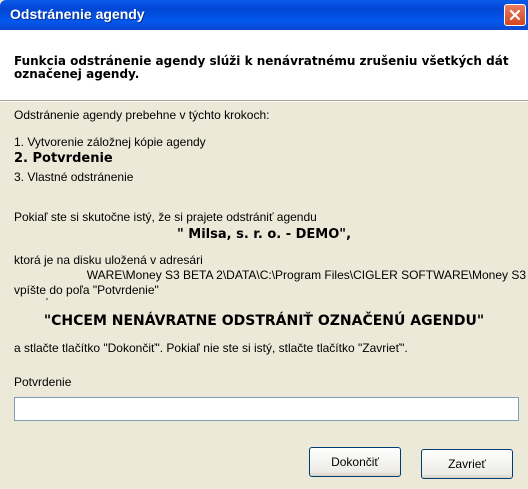 This screenshot has width=528, height=489. Describe the element at coordinates (266, 409) in the screenshot. I see `confirmation-input` at that location.